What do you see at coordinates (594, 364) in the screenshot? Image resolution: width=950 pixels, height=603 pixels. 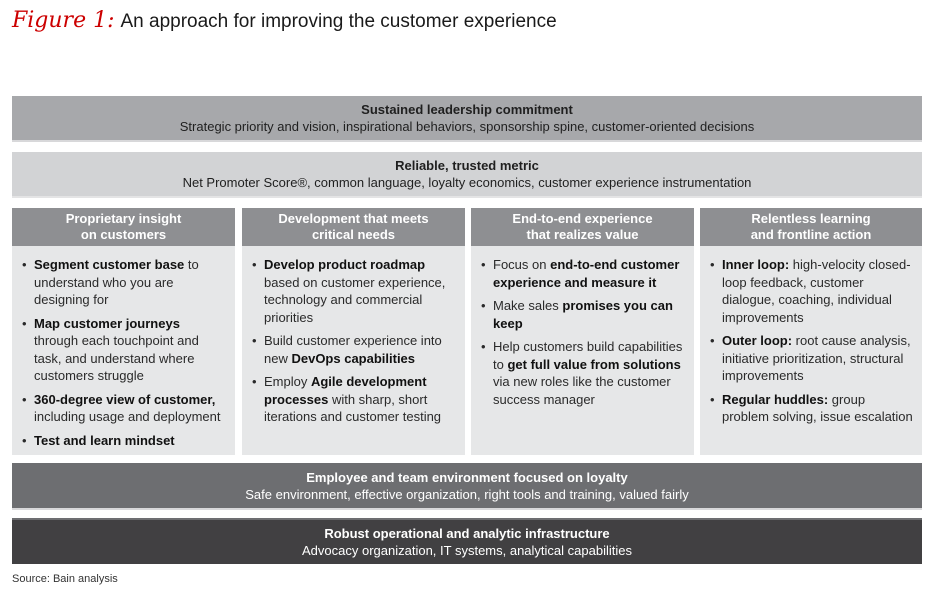 I see `bullet-emphasis: get full value from solutions` at bounding box center [594, 364].